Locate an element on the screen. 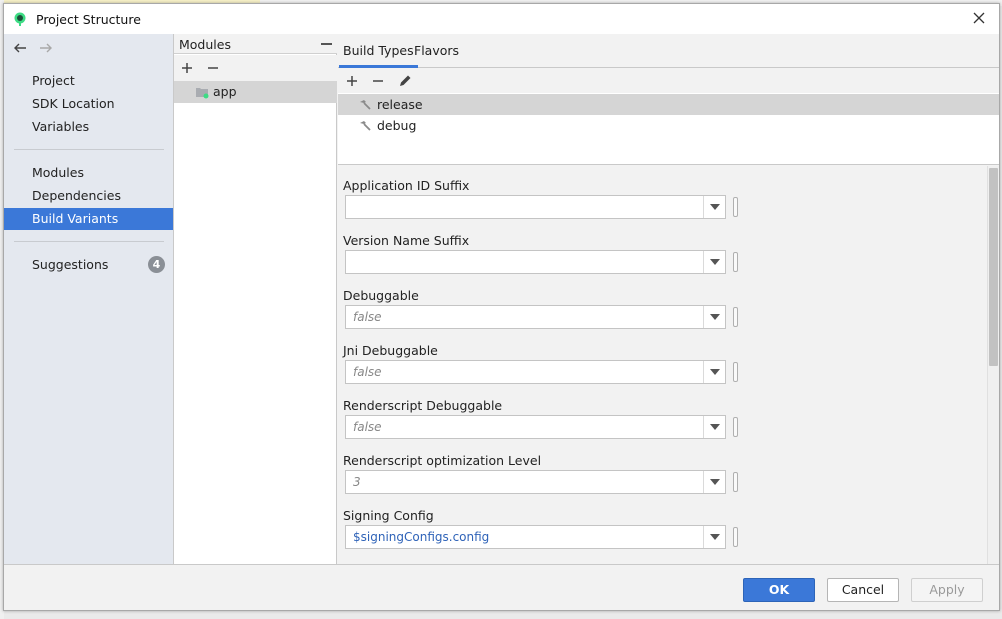  field-label-renderscript-debuggable: Renderscript Debuggable is located at coordinates (423, 405).